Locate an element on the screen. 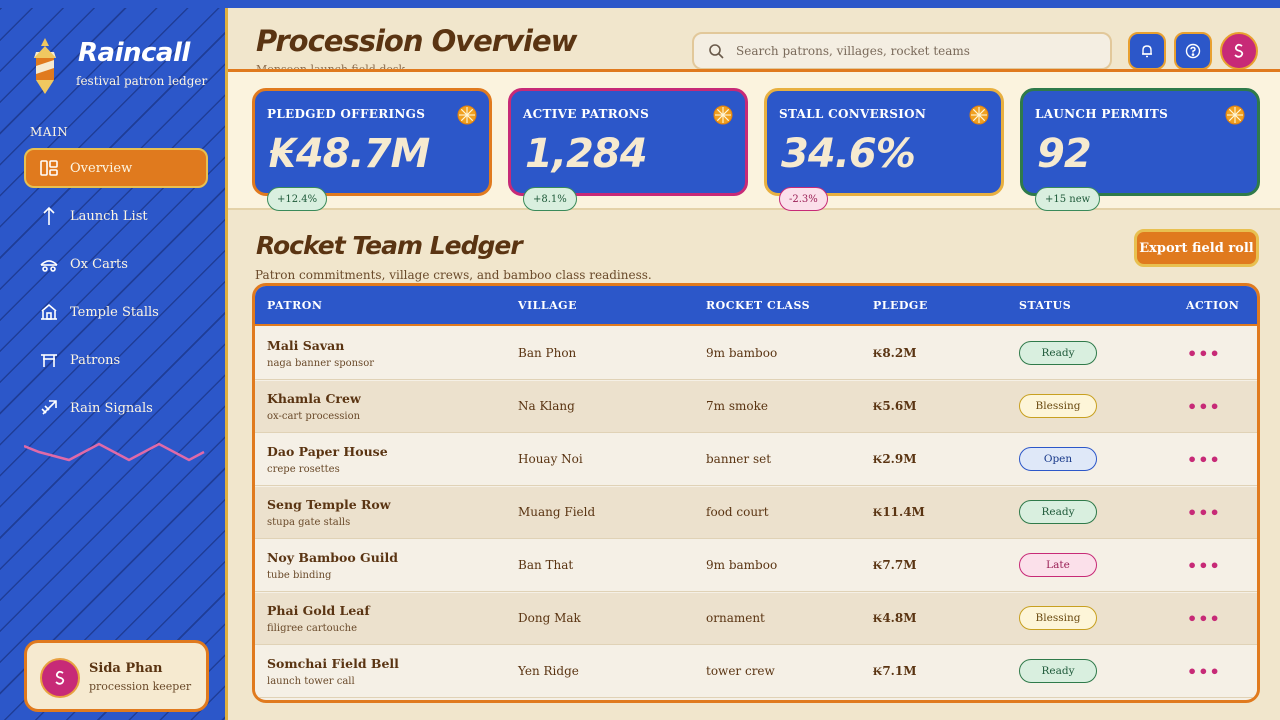 This screenshot has width=1280, height=720. user-role: procession keeper is located at coordinates (140, 686).